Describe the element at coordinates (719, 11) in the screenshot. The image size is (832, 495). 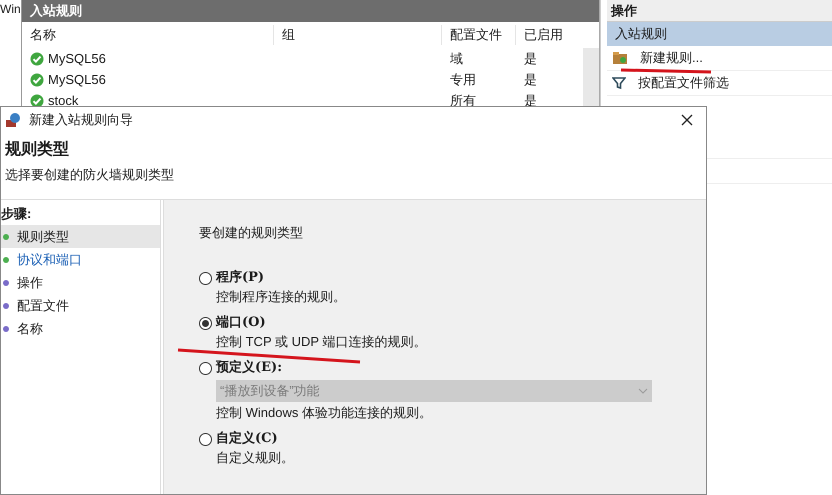
I see `panel-header: 操作` at that location.